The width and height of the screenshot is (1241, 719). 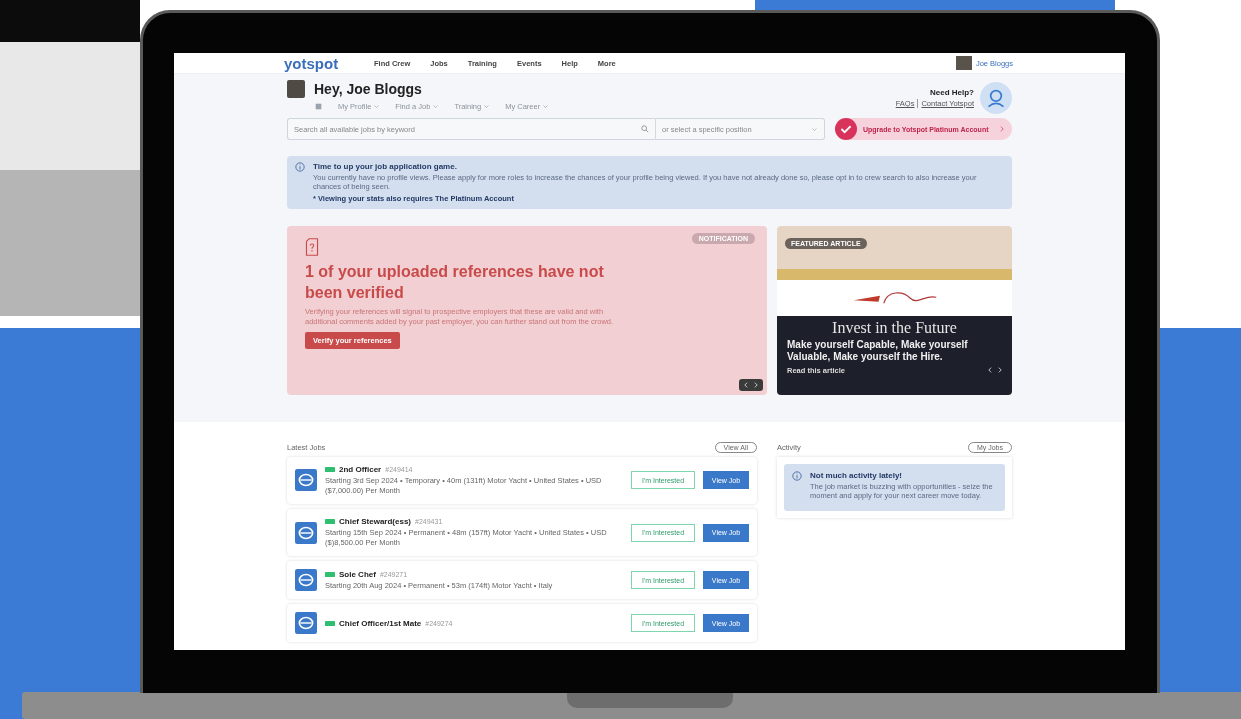 I want to click on grid-icon, so click(x=318, y=106).